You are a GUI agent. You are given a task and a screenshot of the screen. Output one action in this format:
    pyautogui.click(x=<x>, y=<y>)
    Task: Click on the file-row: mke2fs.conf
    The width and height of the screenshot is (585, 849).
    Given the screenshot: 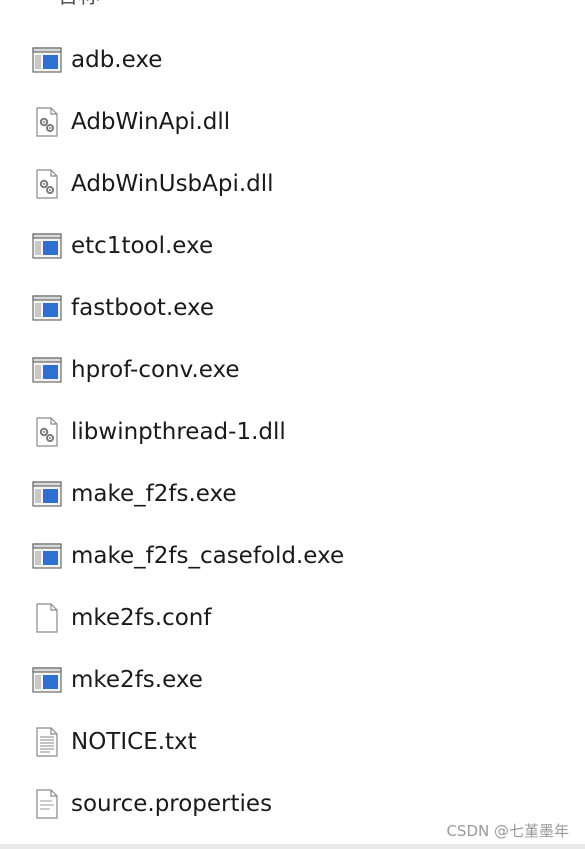 What is the action you would take?
    pyautogui.click(x=292, y=618)
    